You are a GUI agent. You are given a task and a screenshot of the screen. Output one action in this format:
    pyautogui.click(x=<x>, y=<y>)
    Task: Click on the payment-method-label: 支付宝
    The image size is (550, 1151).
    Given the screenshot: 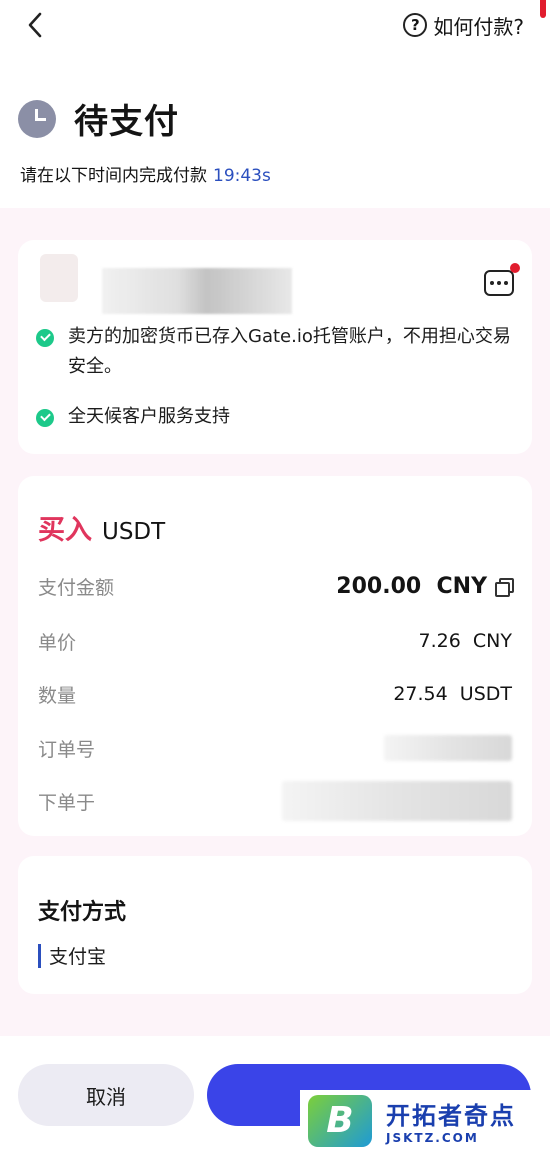 What is the action you would take?
    pyautogui.click(x=78, y=957)
    